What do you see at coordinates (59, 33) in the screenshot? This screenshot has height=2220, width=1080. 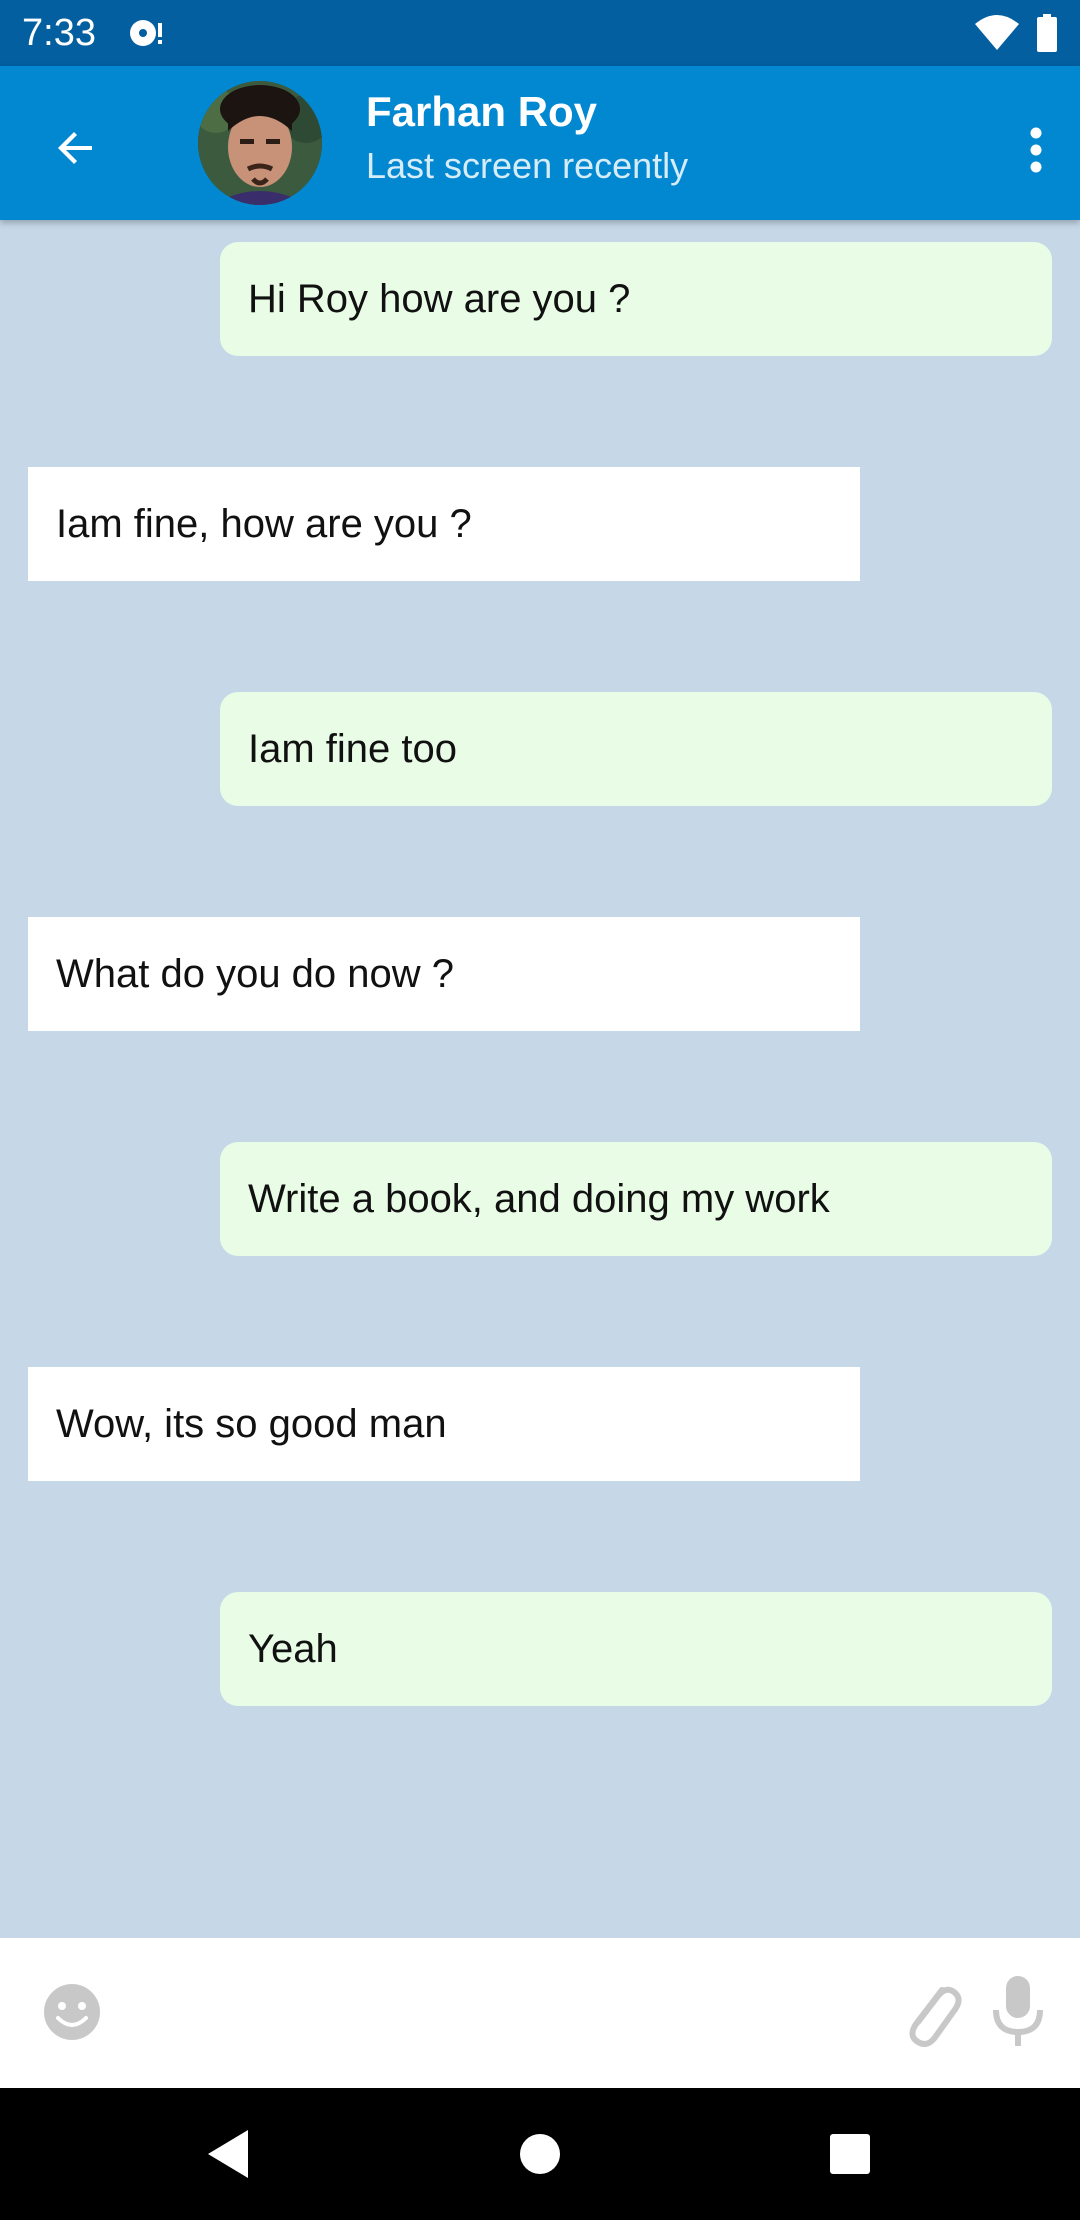 I see `status-time: 7:33` at bounding box center [59, 33].